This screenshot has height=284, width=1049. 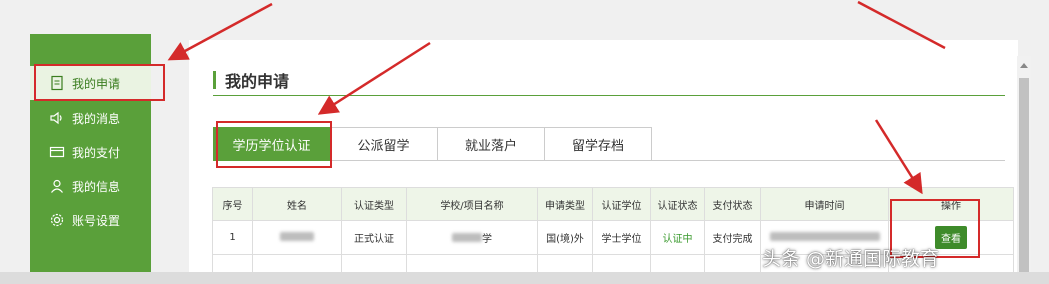 I want to click on arrow-top-right, so click(x=901, y=25).